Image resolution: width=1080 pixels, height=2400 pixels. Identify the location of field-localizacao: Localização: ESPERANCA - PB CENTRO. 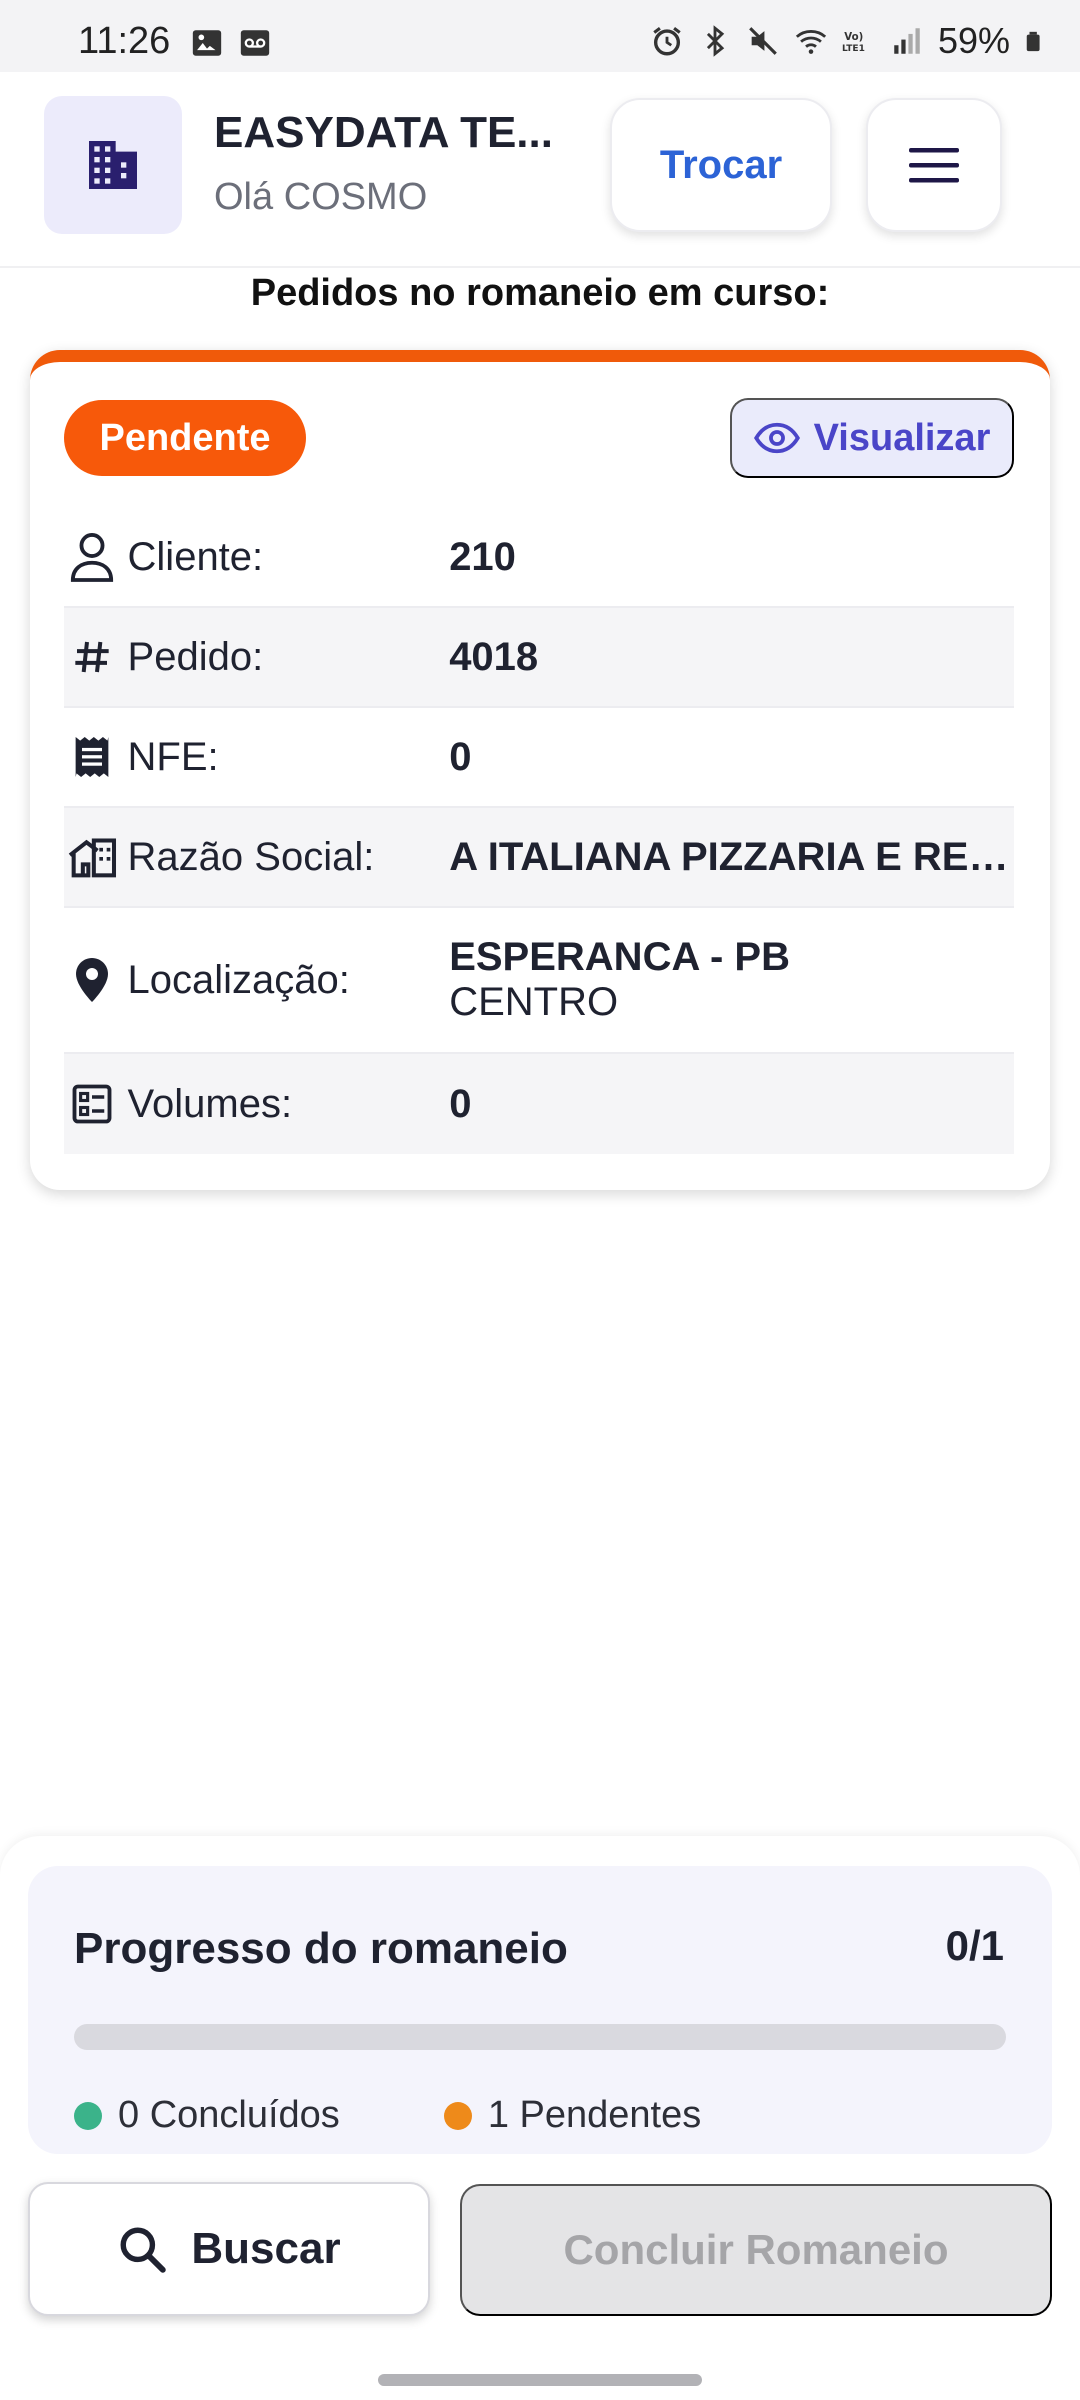
(539, 981).